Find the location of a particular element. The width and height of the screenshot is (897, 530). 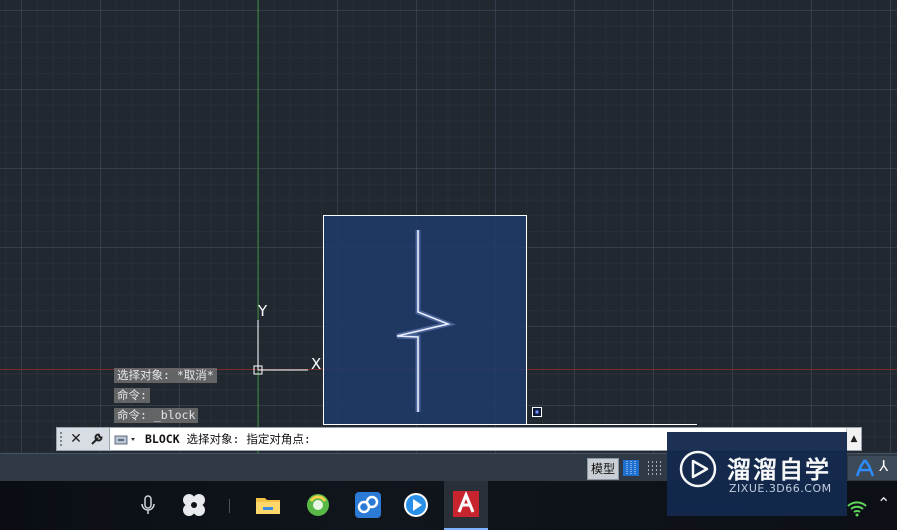

command-history-line: 选择对象: *取消* is located at coordinates (165, 375).